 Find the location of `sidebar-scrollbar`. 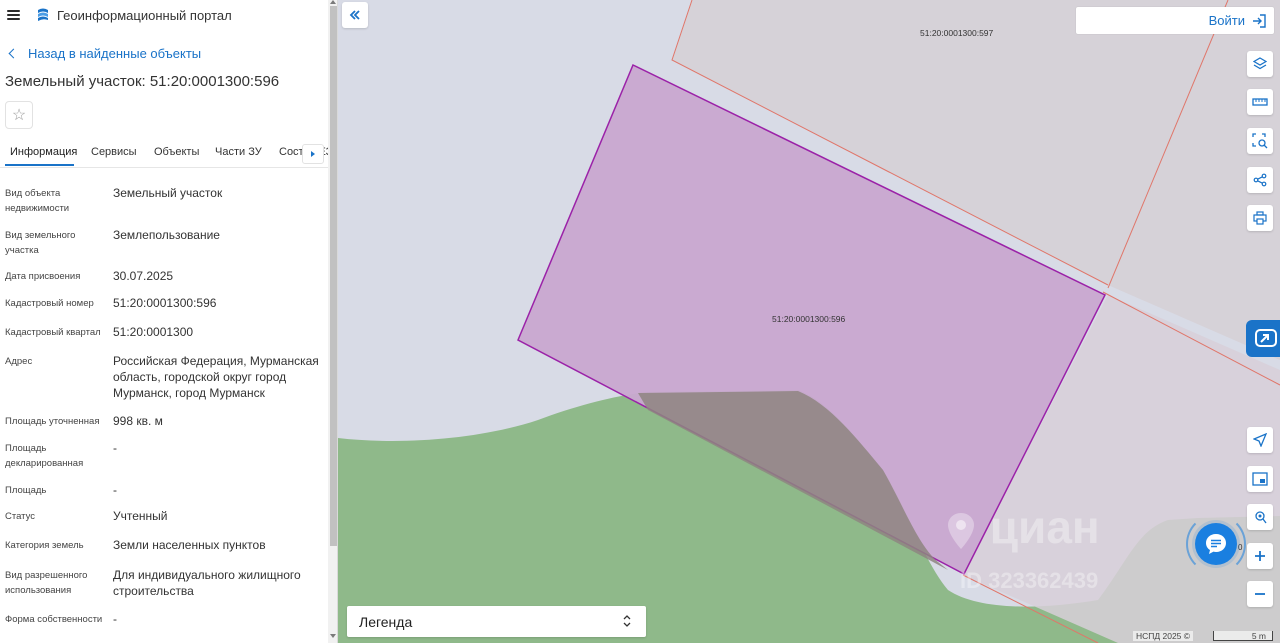

sidebar-scrollbar is located at coordinates (332, 321).